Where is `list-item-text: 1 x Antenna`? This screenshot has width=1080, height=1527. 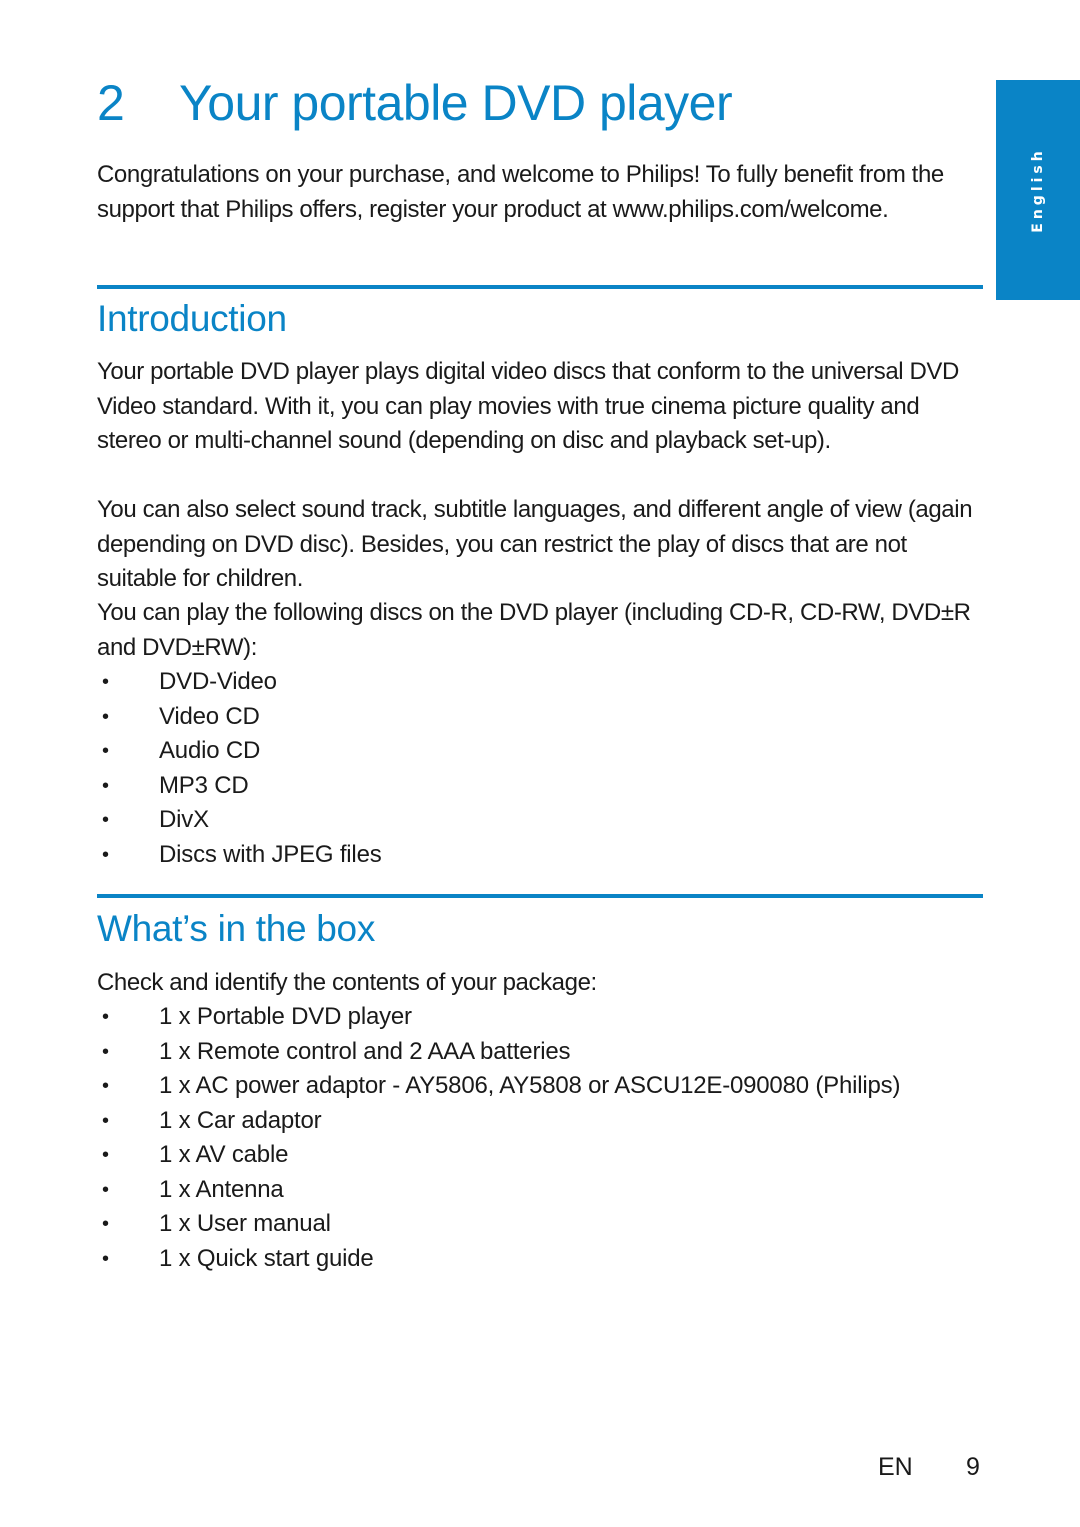 list-item-text: 1 x Antenna is located at coordinates (221, 1189).